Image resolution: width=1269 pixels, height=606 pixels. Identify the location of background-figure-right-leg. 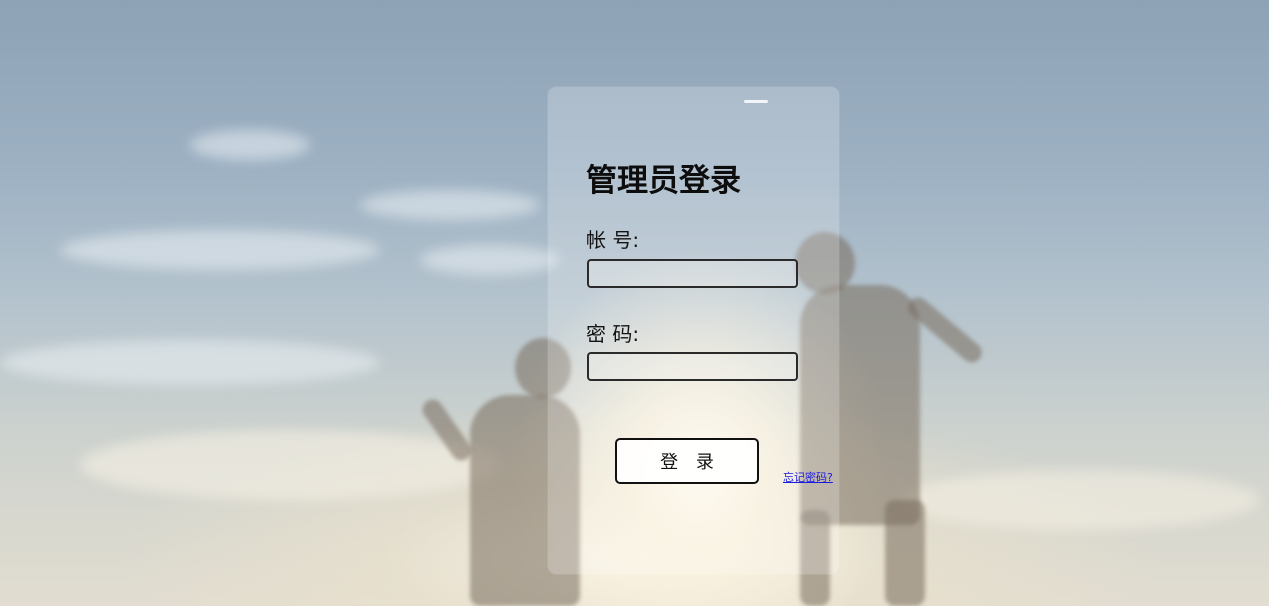
(905, 553).